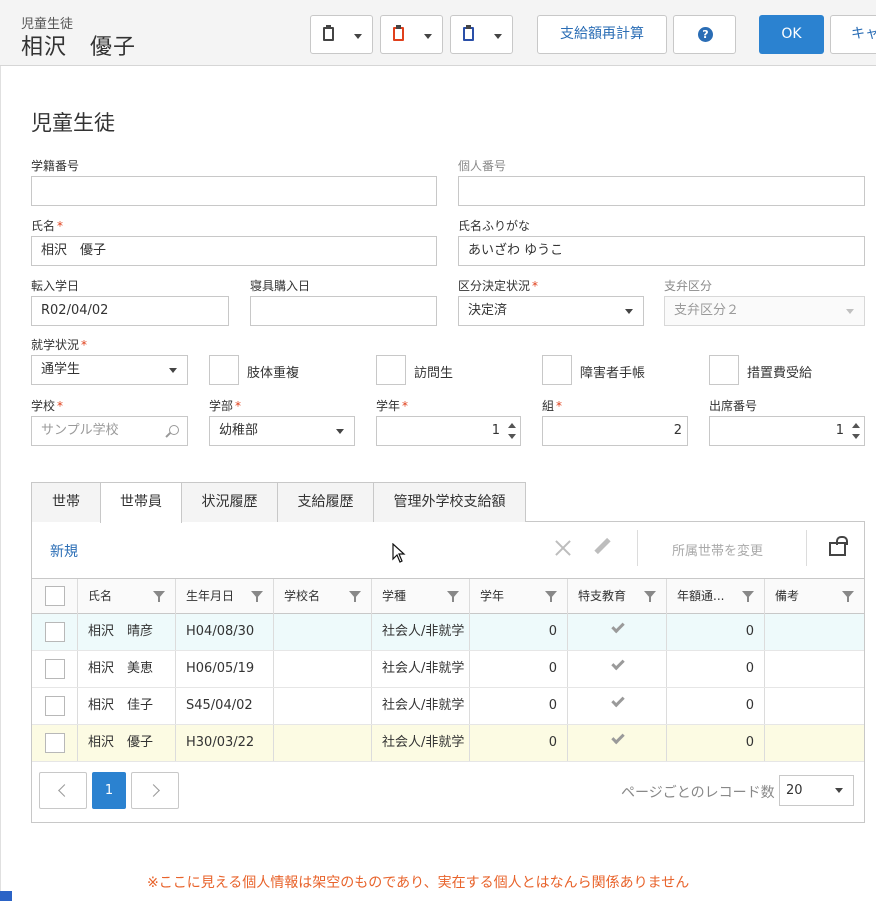  What do you see at coordinates (816, 790) in the screenshot?
I see `page-size-select: 20` at bounding box center [816, 790].